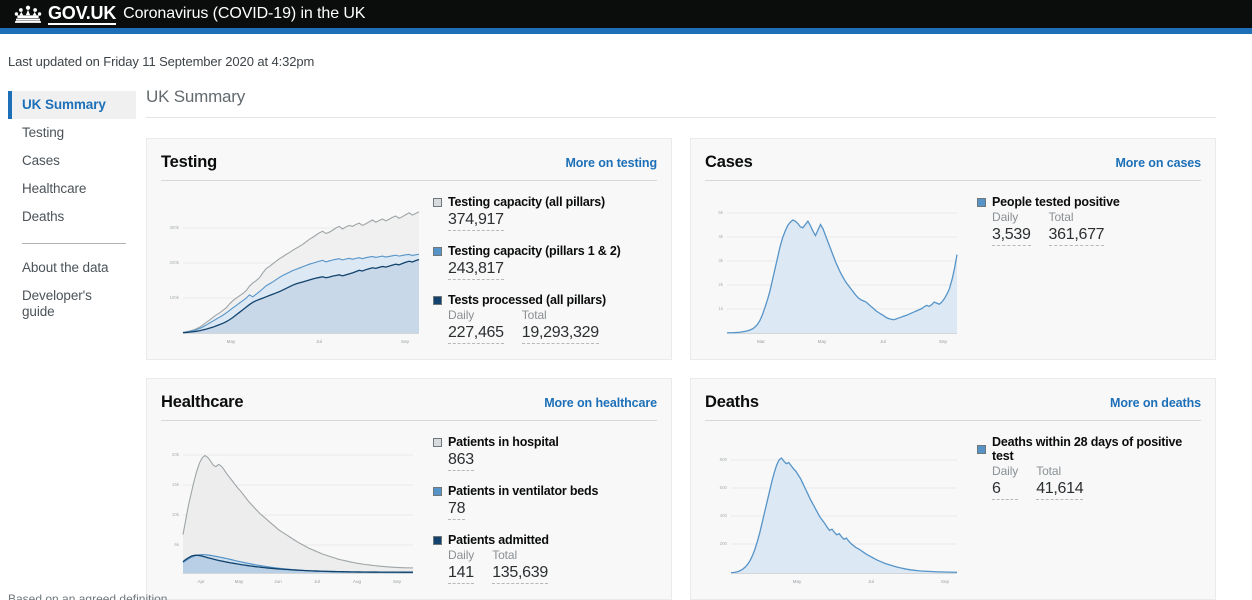 Image resolution: width=1252 pixels, height=600 pixels. What do you see at coordinates (72, 217) in the screenshot?
I see `sidebar-item-deaths: Deaths` at bounding box center [72, 217].